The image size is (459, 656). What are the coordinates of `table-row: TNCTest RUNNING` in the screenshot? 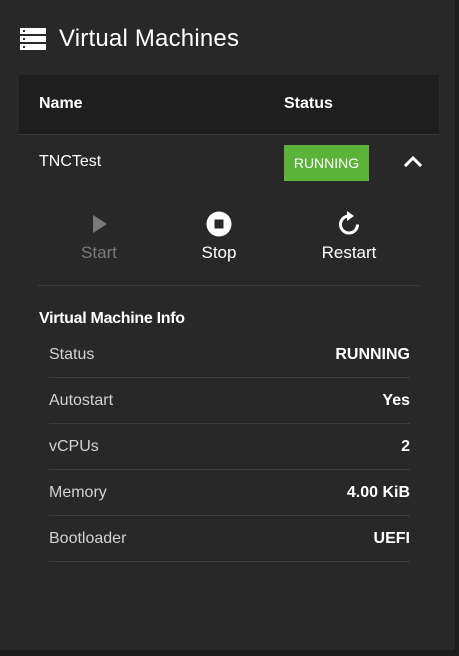 It's located at (229, 162).